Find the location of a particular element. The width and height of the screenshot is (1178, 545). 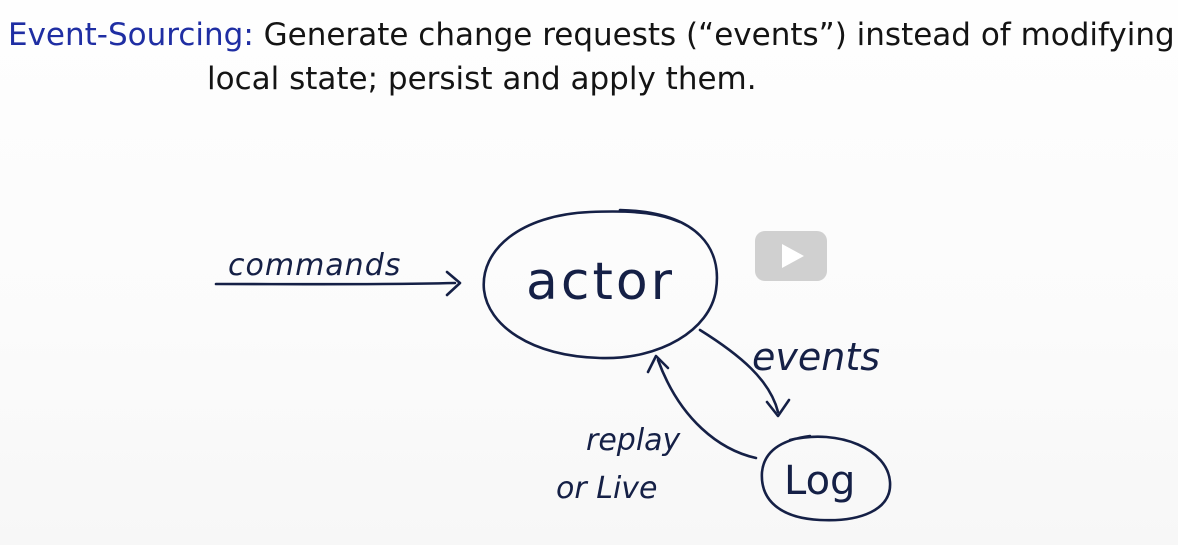

play-icon is located at coordinates (793, 256).